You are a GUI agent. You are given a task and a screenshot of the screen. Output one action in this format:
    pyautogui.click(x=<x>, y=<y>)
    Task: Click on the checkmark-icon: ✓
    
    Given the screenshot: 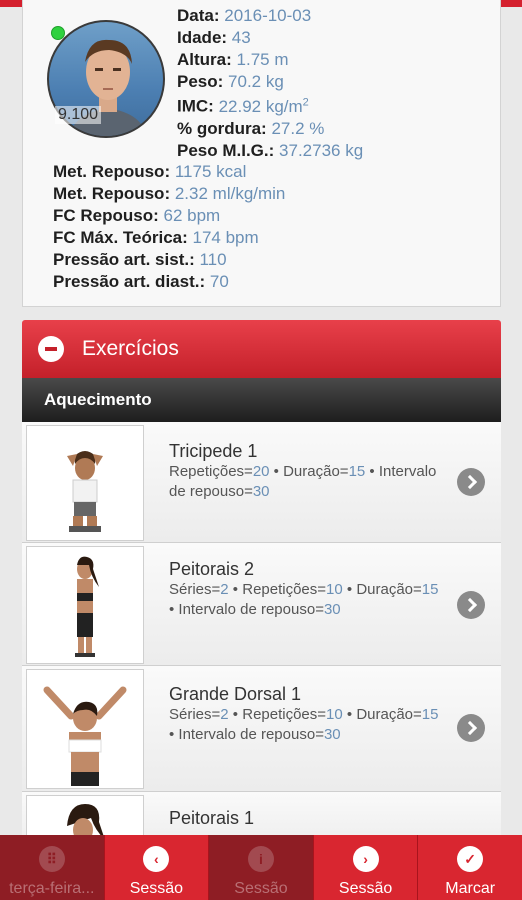 What is the action you would take?
    pyautogui.click(x=470, y=859)
    